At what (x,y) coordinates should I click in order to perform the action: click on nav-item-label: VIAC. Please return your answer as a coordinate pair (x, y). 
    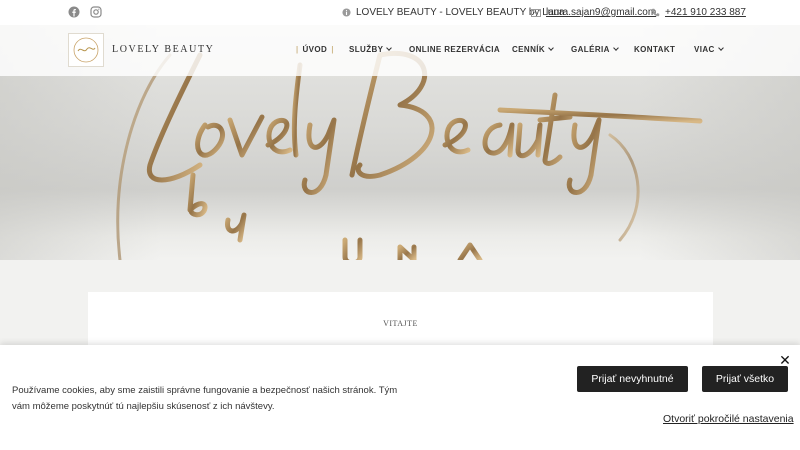
    Looking at the image, I should click on (704, 49).